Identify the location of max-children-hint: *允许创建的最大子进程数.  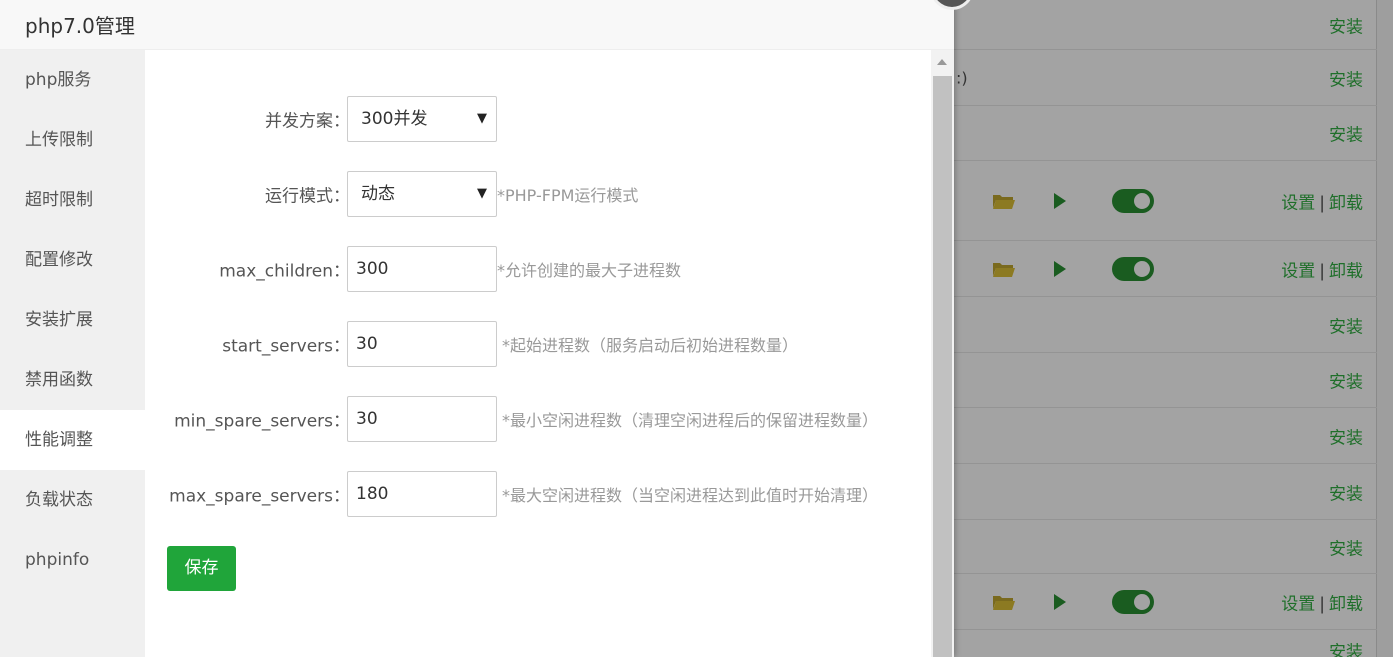
(589, 270).